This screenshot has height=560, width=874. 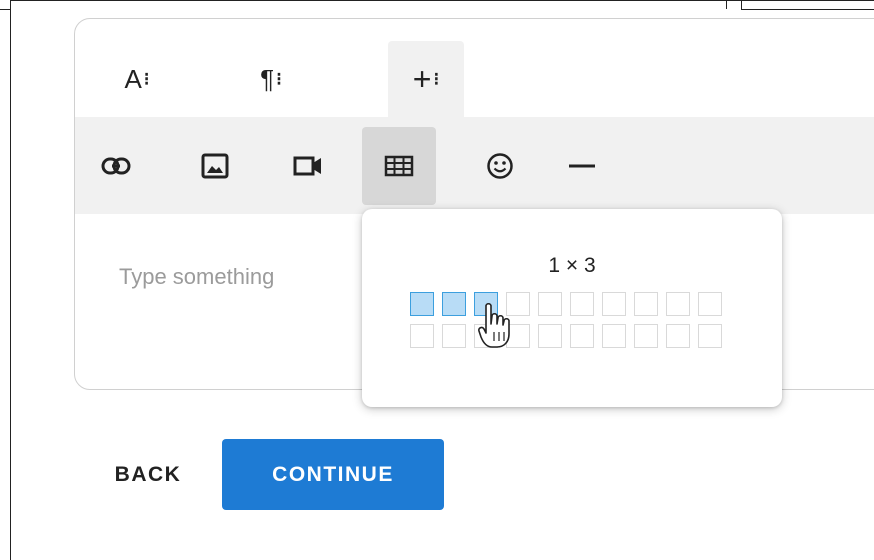 What do you see at coordinates (333, 474) in the screenshot?
I see `continue-button: CONTINUE` at bounding box center [333, 474].